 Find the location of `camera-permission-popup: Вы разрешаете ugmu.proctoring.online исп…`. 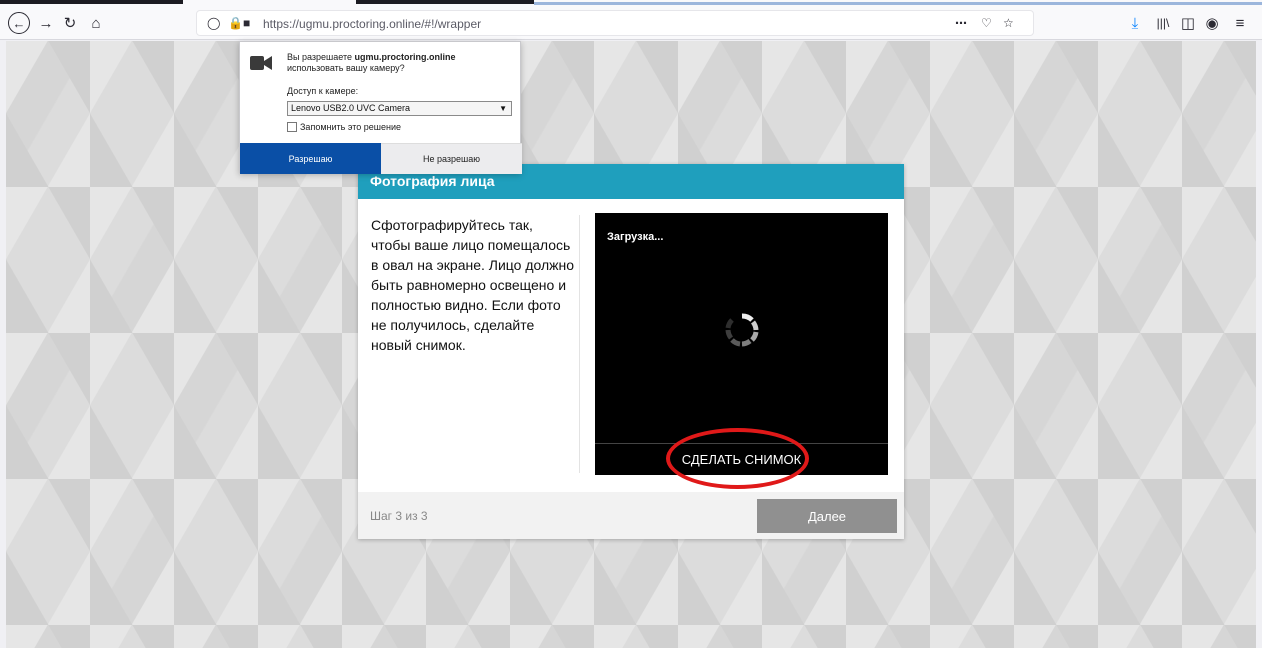

camera-permission-popup: Вы разрешаете ugmu.proctoring.online исп… is located at coordinates (380, 107).